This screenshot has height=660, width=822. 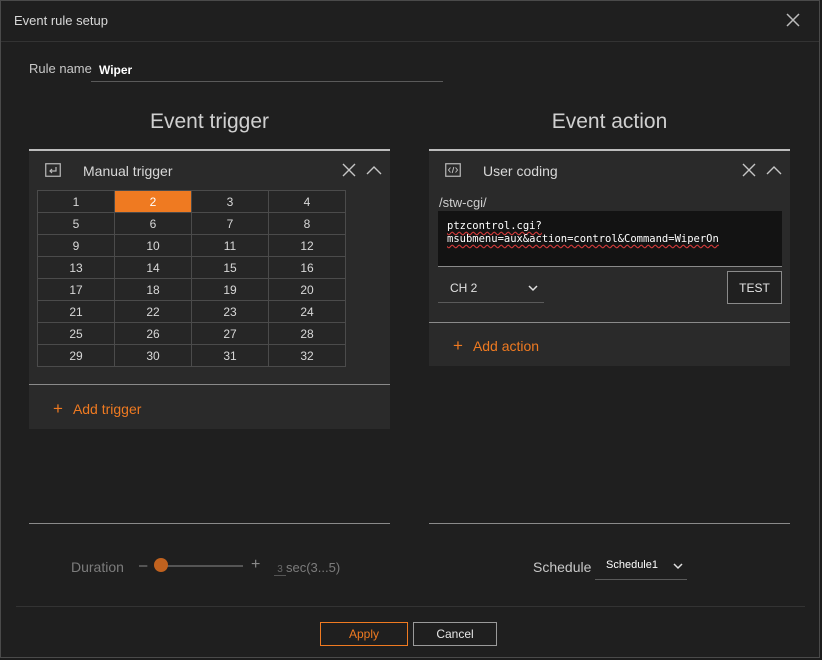 What do you see at coordinates (632, 565) in the screenshot?
I see `schedule-select-value: Schedule1` at bounding box center [632, 565].